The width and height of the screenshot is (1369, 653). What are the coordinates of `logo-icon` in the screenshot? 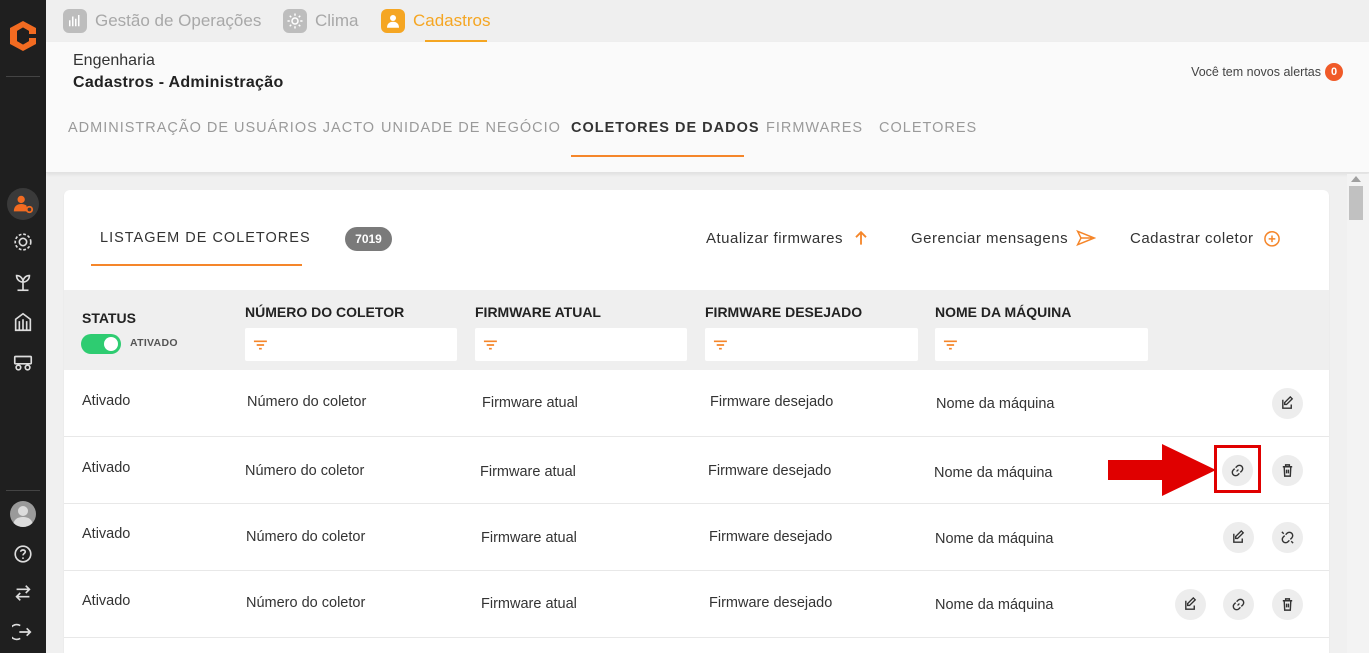 It's located at (23, 36).